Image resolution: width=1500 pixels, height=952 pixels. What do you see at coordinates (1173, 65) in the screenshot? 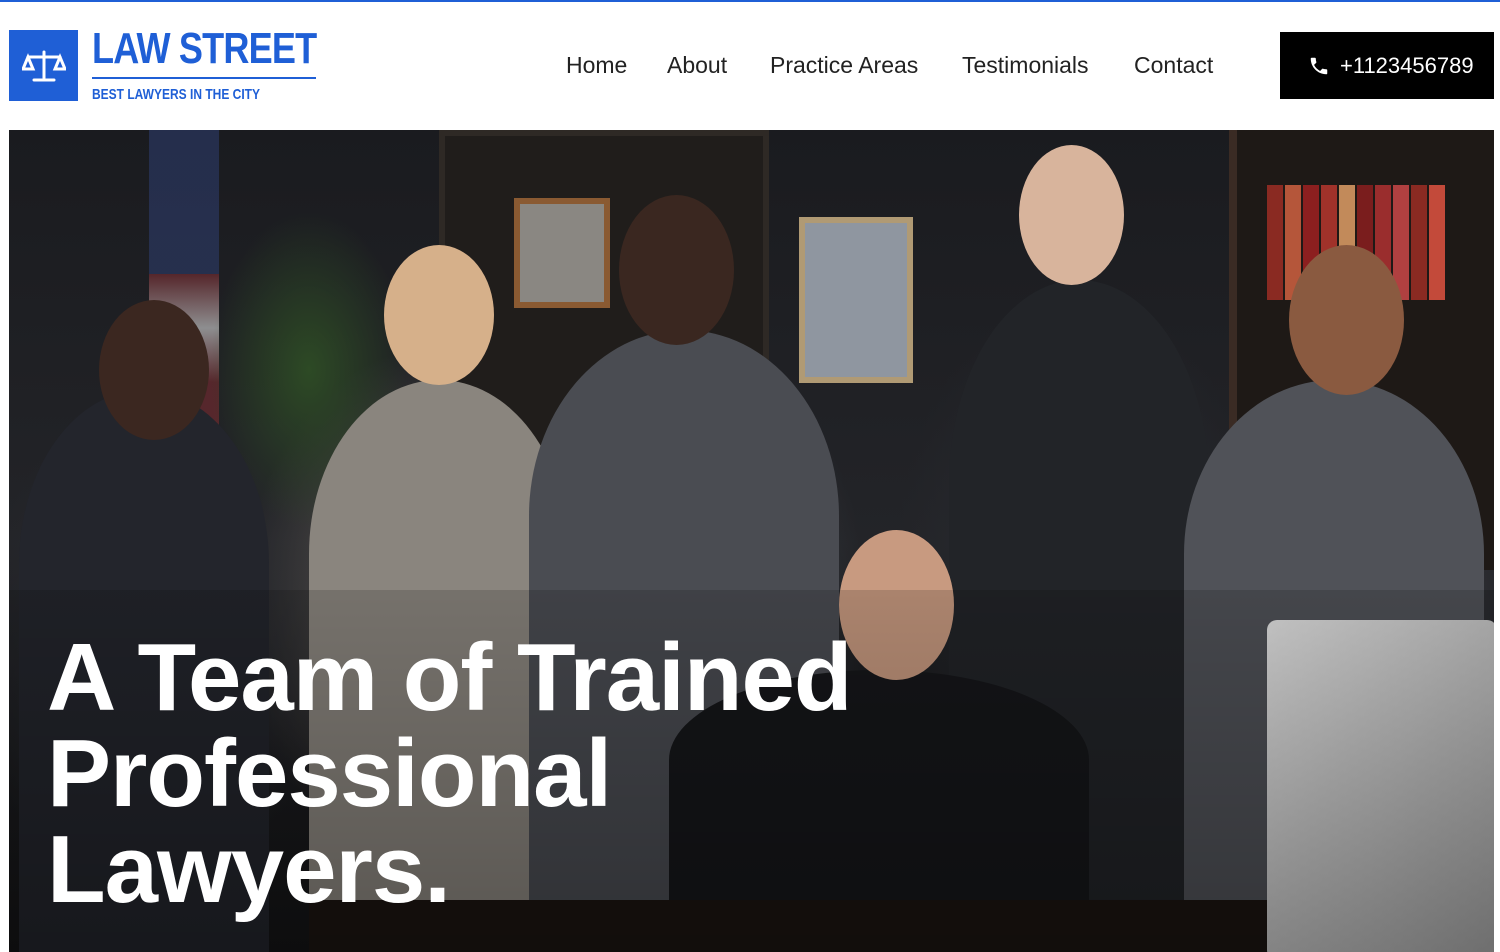
I see `nav-item-contact: Contact` at bounding box center [1173, 65].